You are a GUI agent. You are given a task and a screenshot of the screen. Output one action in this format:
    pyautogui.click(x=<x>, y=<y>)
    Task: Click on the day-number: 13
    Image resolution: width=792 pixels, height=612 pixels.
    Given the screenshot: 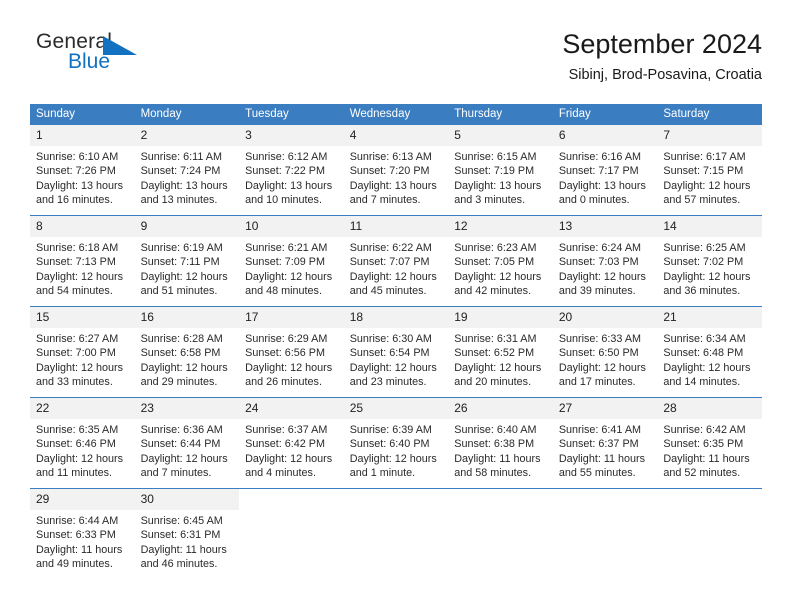 What is the action you would take?
    pyautogui.click(x=605, y=226)
    